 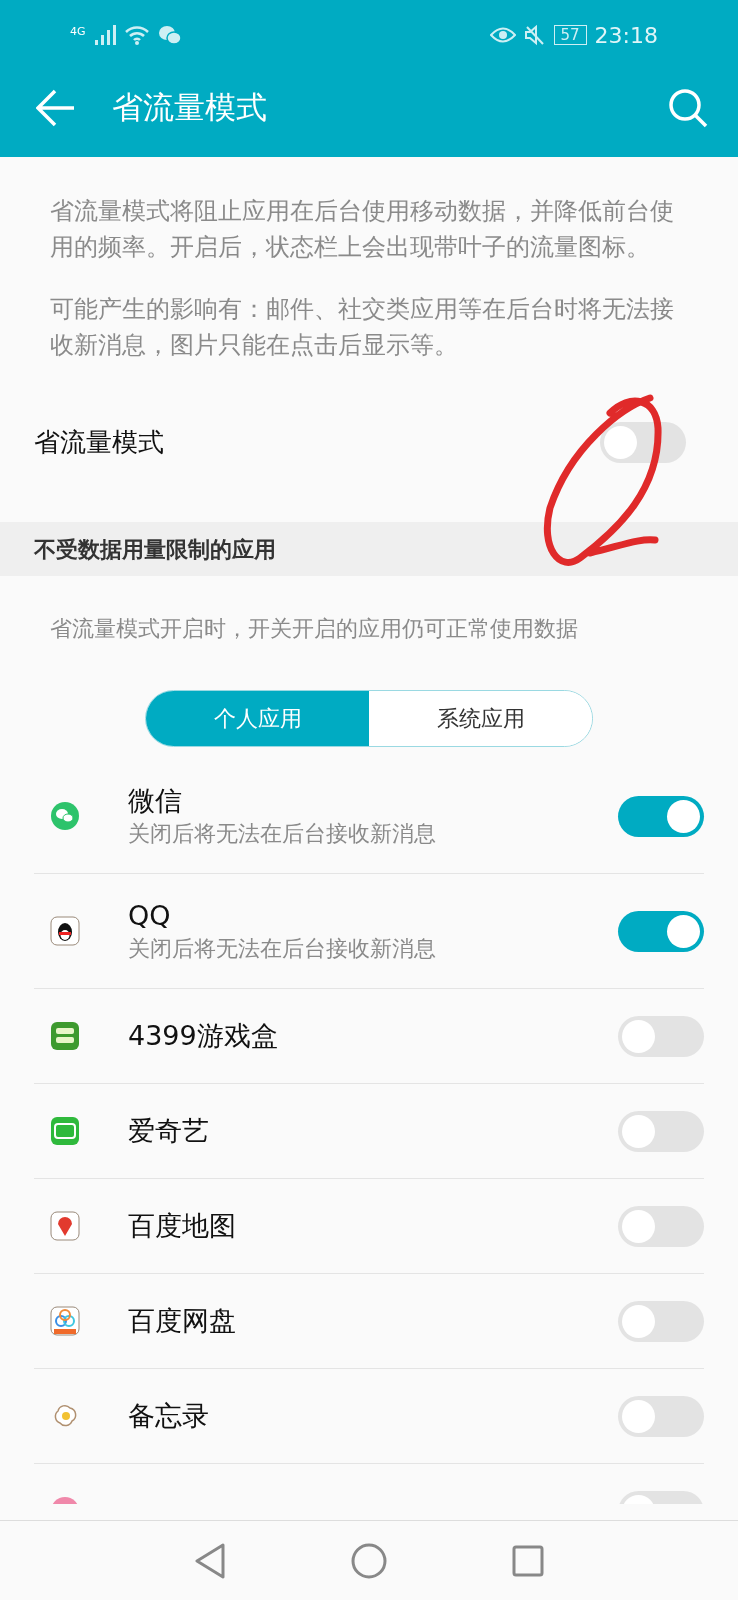 I want to click on section-header: 不受数据用量限制的应用, so click(x=369, y=549).